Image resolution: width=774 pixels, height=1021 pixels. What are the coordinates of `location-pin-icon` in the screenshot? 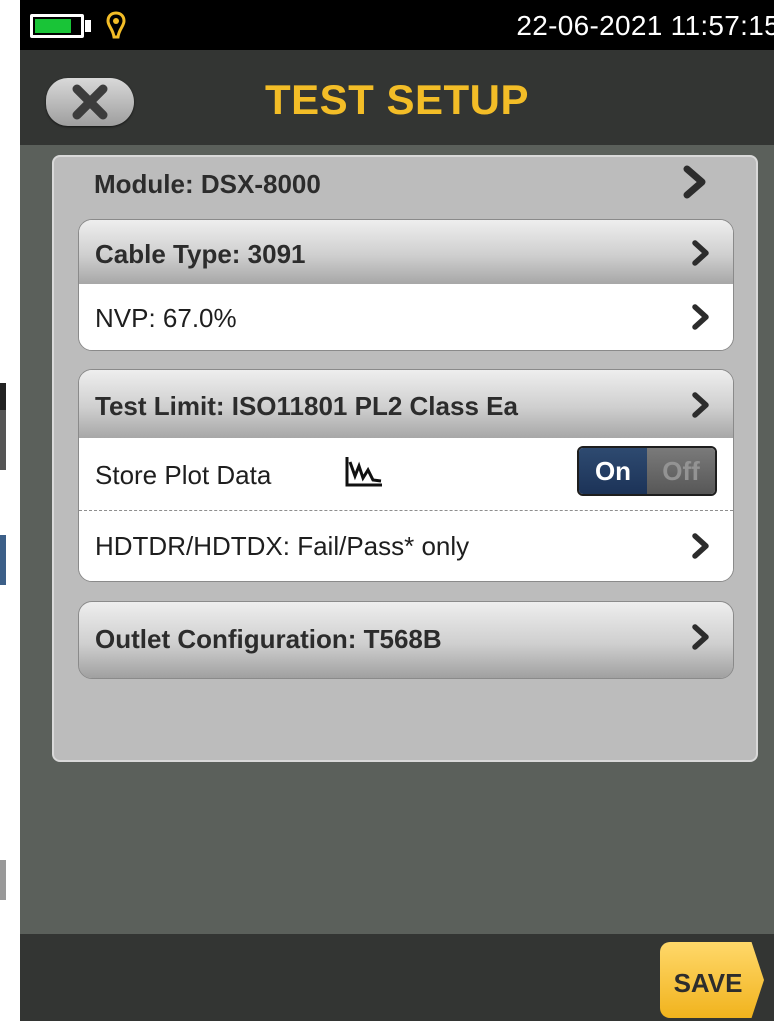 It's located at (116, 25).